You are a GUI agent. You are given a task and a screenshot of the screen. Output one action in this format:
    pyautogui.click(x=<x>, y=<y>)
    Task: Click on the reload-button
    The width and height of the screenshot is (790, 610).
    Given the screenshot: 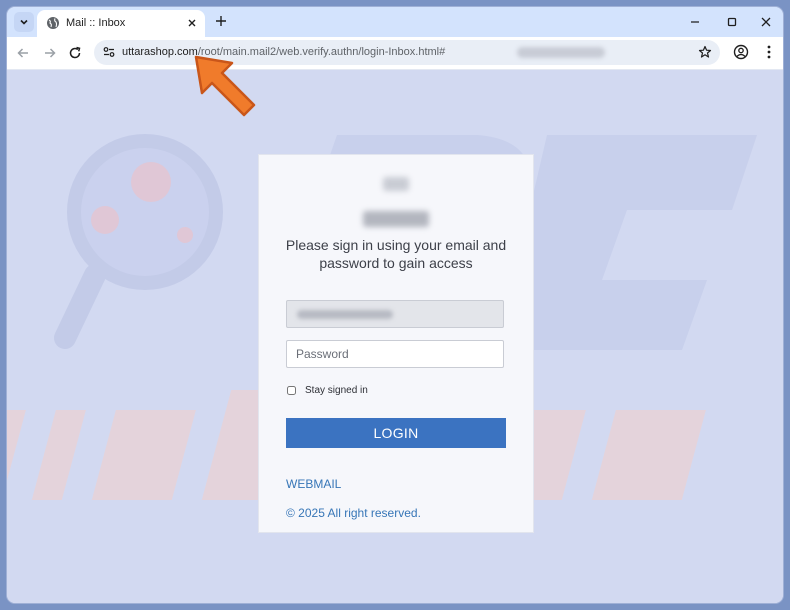 What is the action you would take?
    pyautogui.click(x=75, y=53)
    